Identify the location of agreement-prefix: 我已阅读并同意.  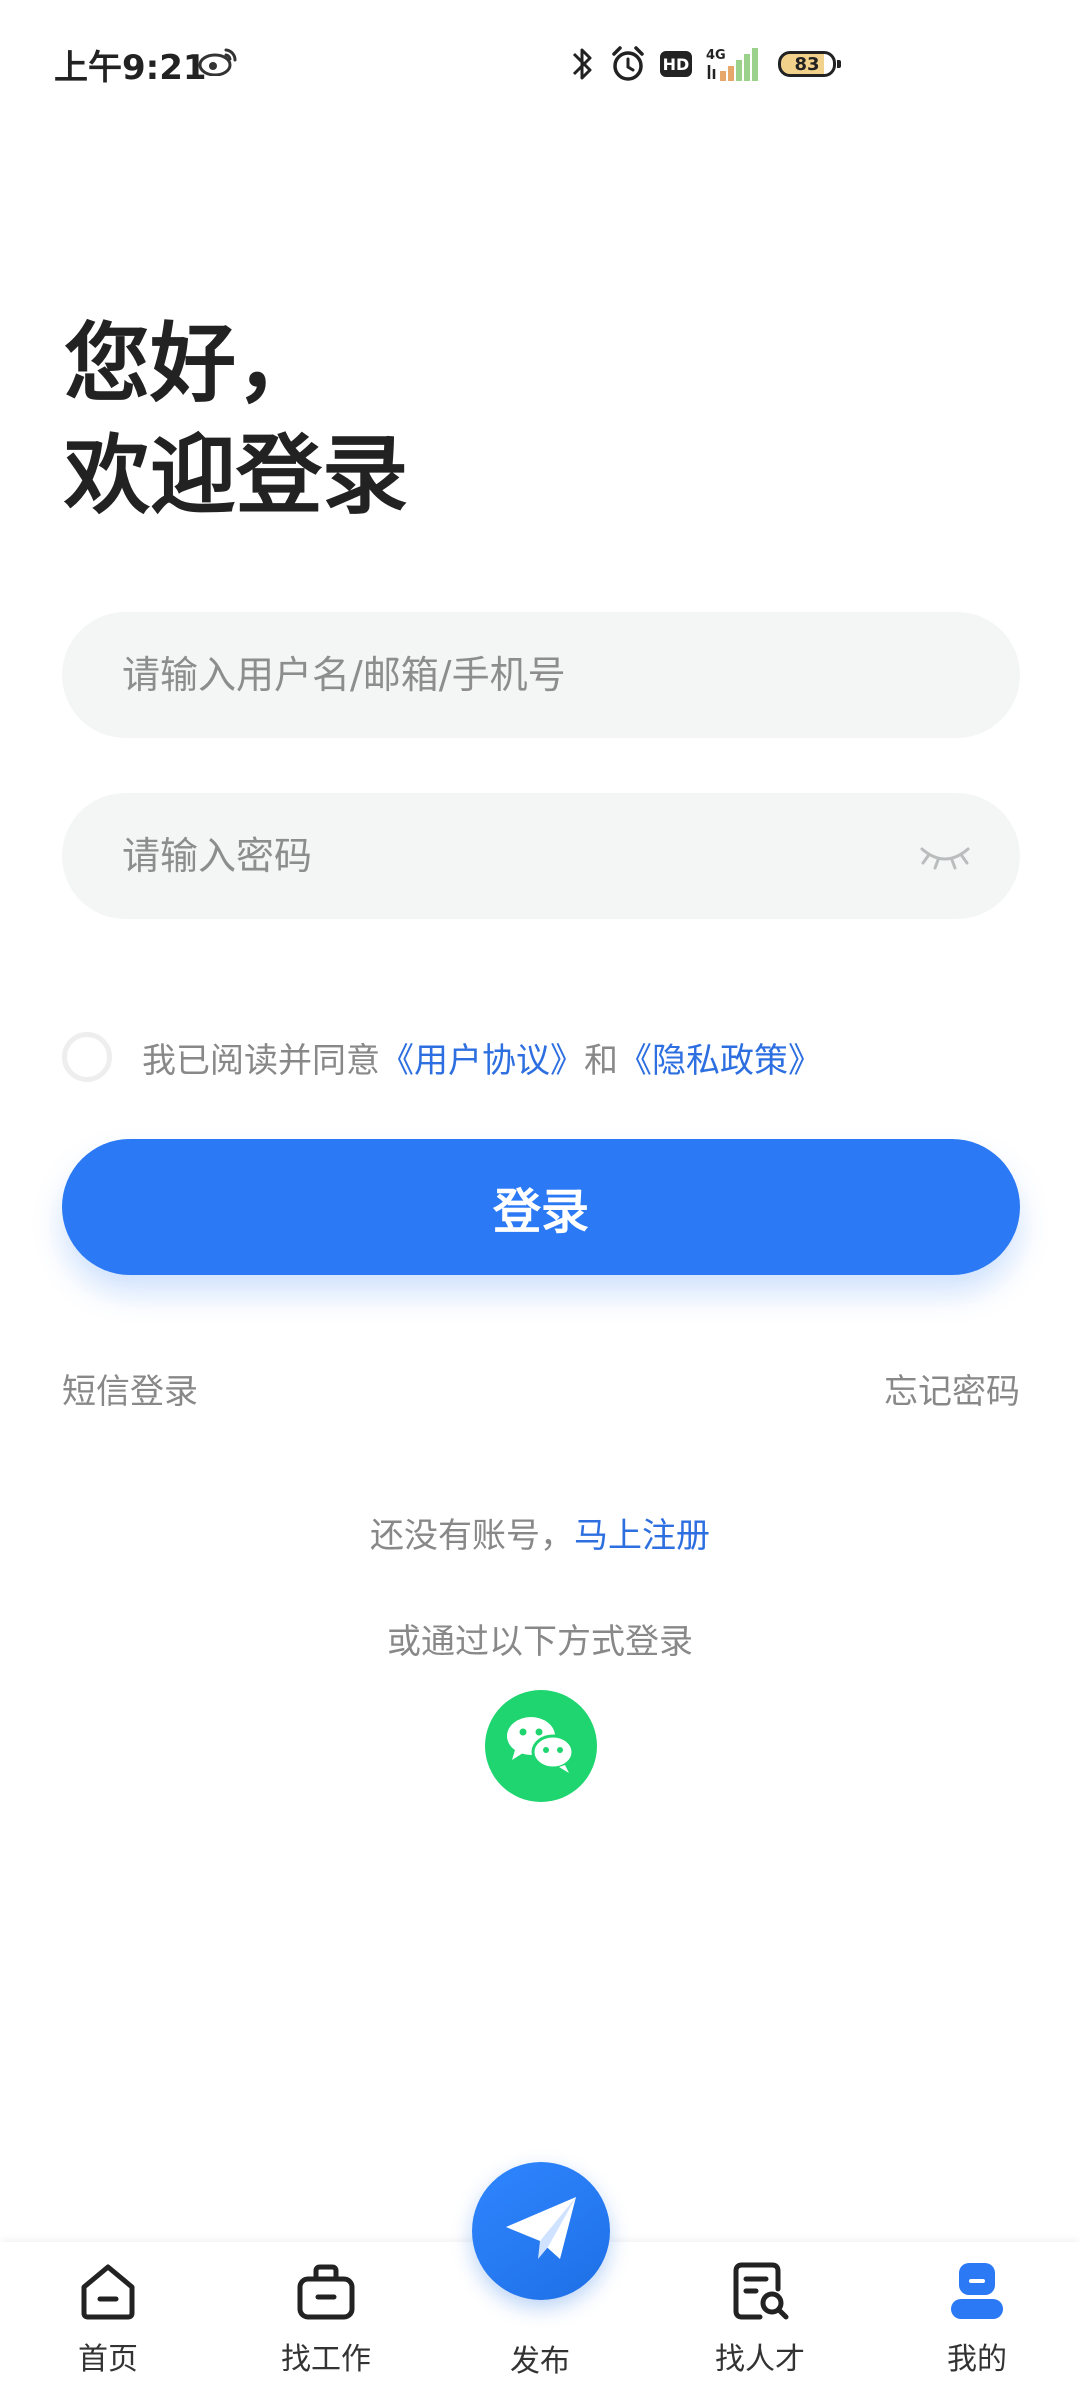
(261, 1060).